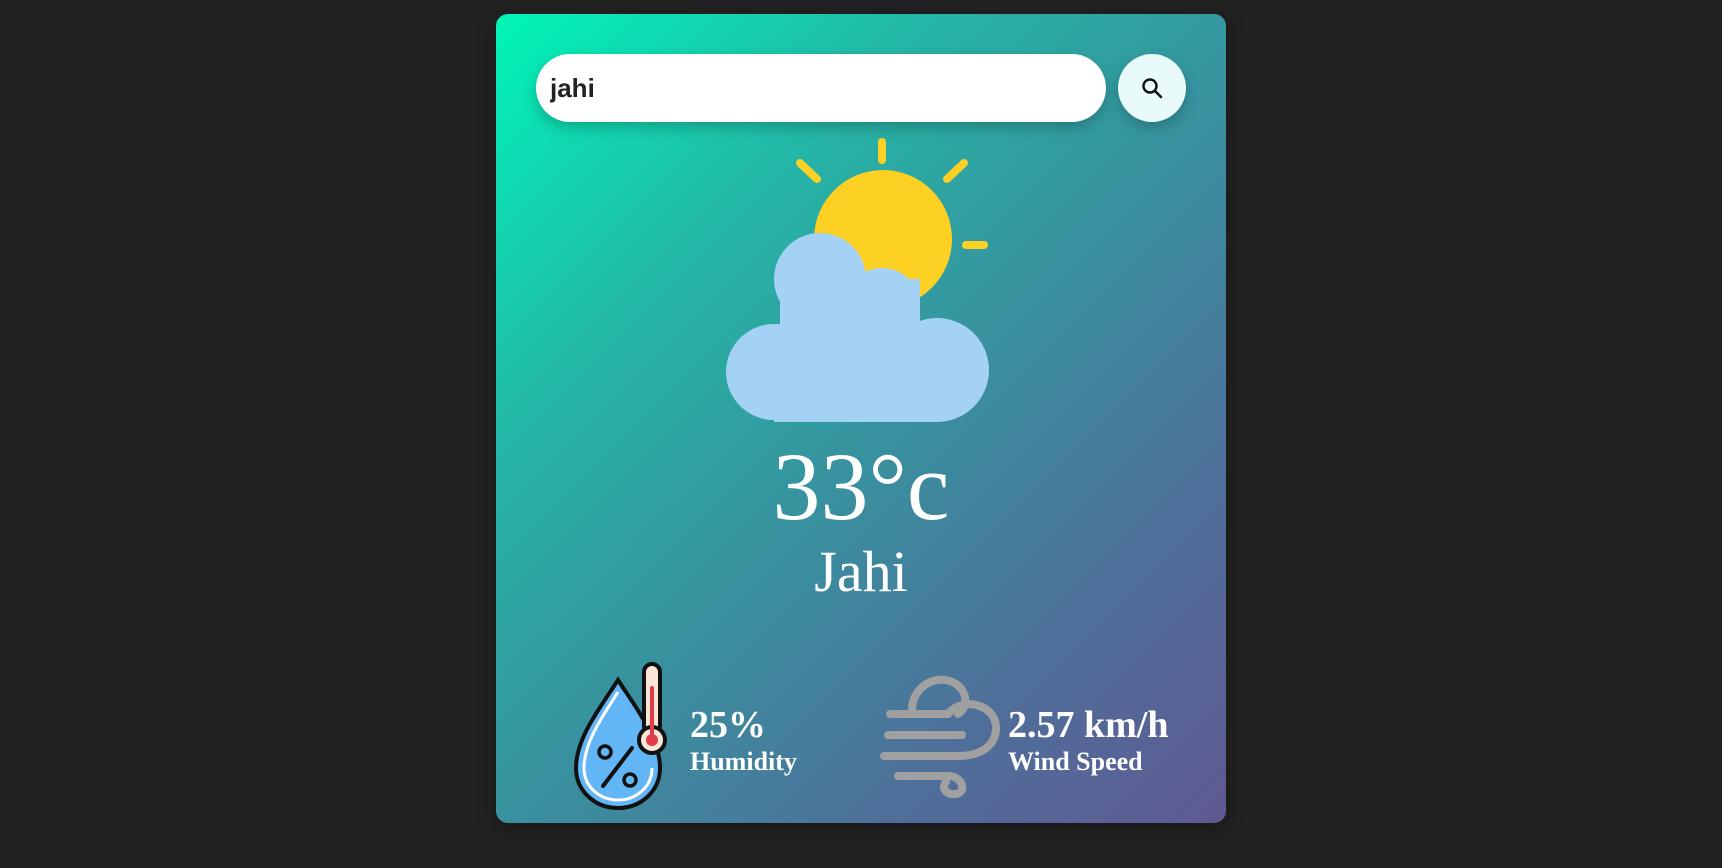 The height and width of the screenshot is (868, 1722). I want to click on wind-speed-value: 2.57 km/h, so click(1088, 725).